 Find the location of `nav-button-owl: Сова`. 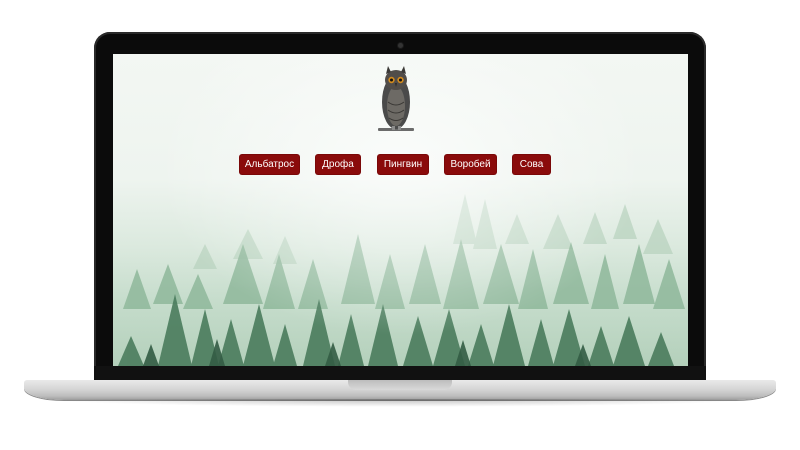

nav-button-owl: Сова is located at coordinates (531, 164).